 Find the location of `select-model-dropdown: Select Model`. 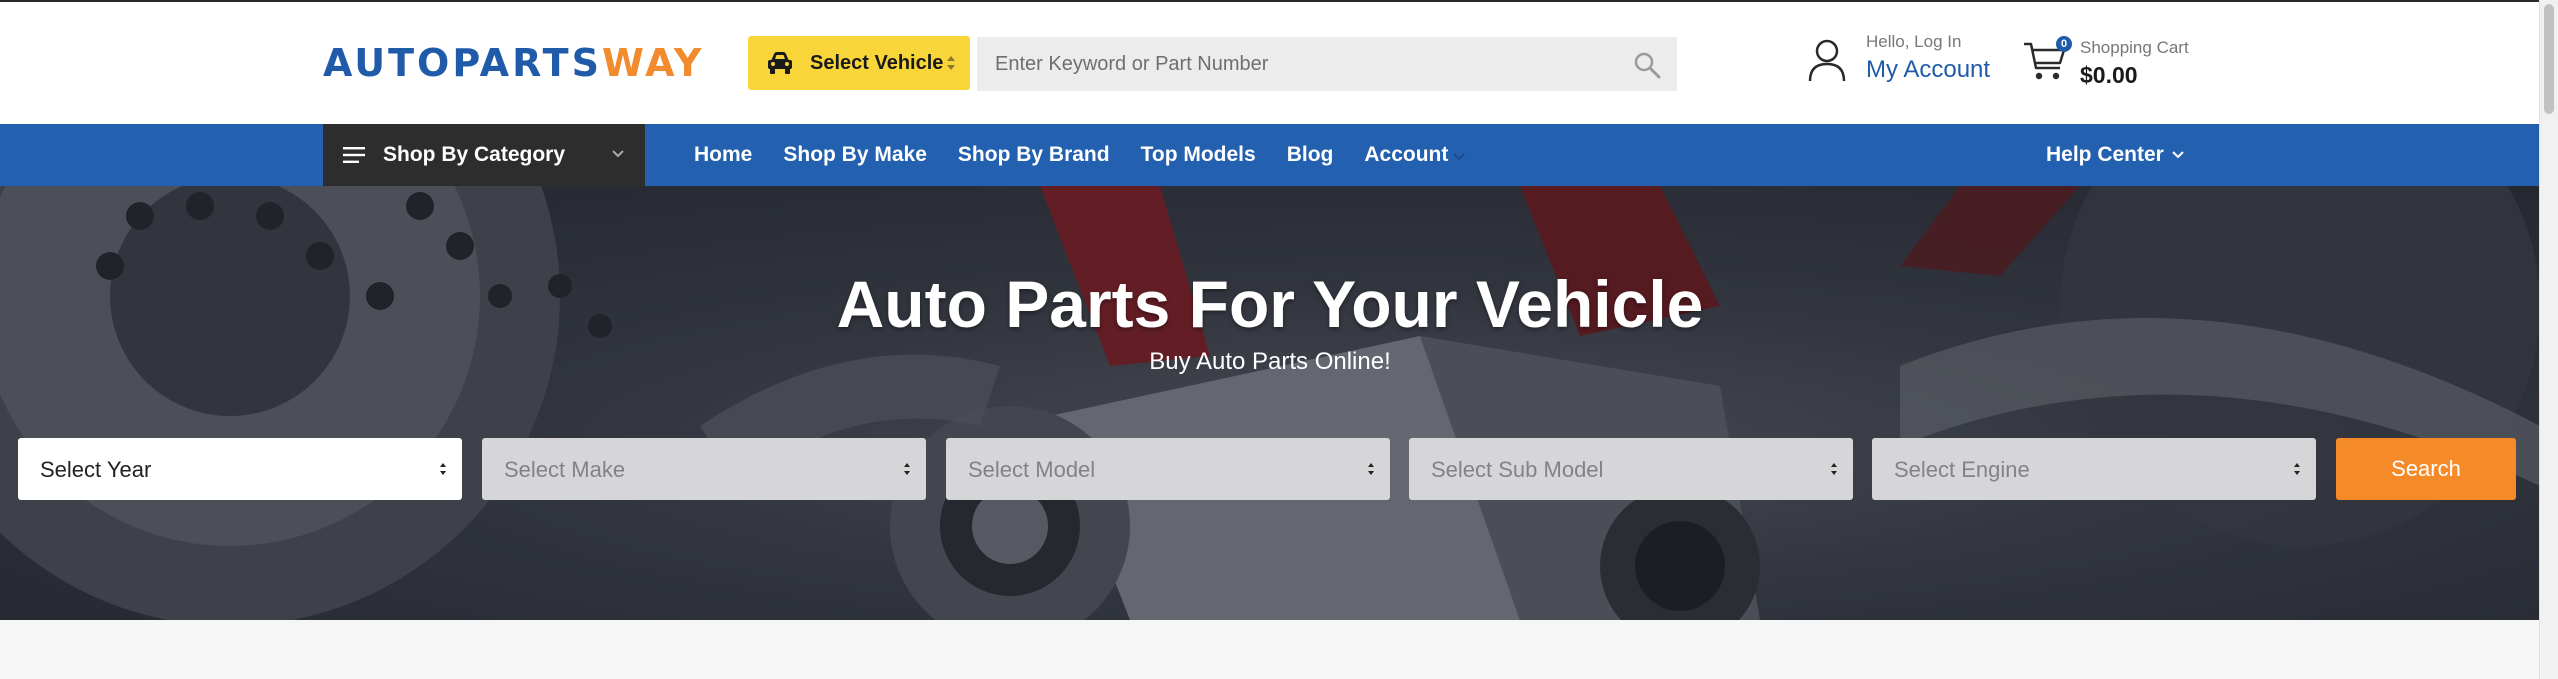

select-model-dropdown: Select Model is located at coordinates (1168, 469).